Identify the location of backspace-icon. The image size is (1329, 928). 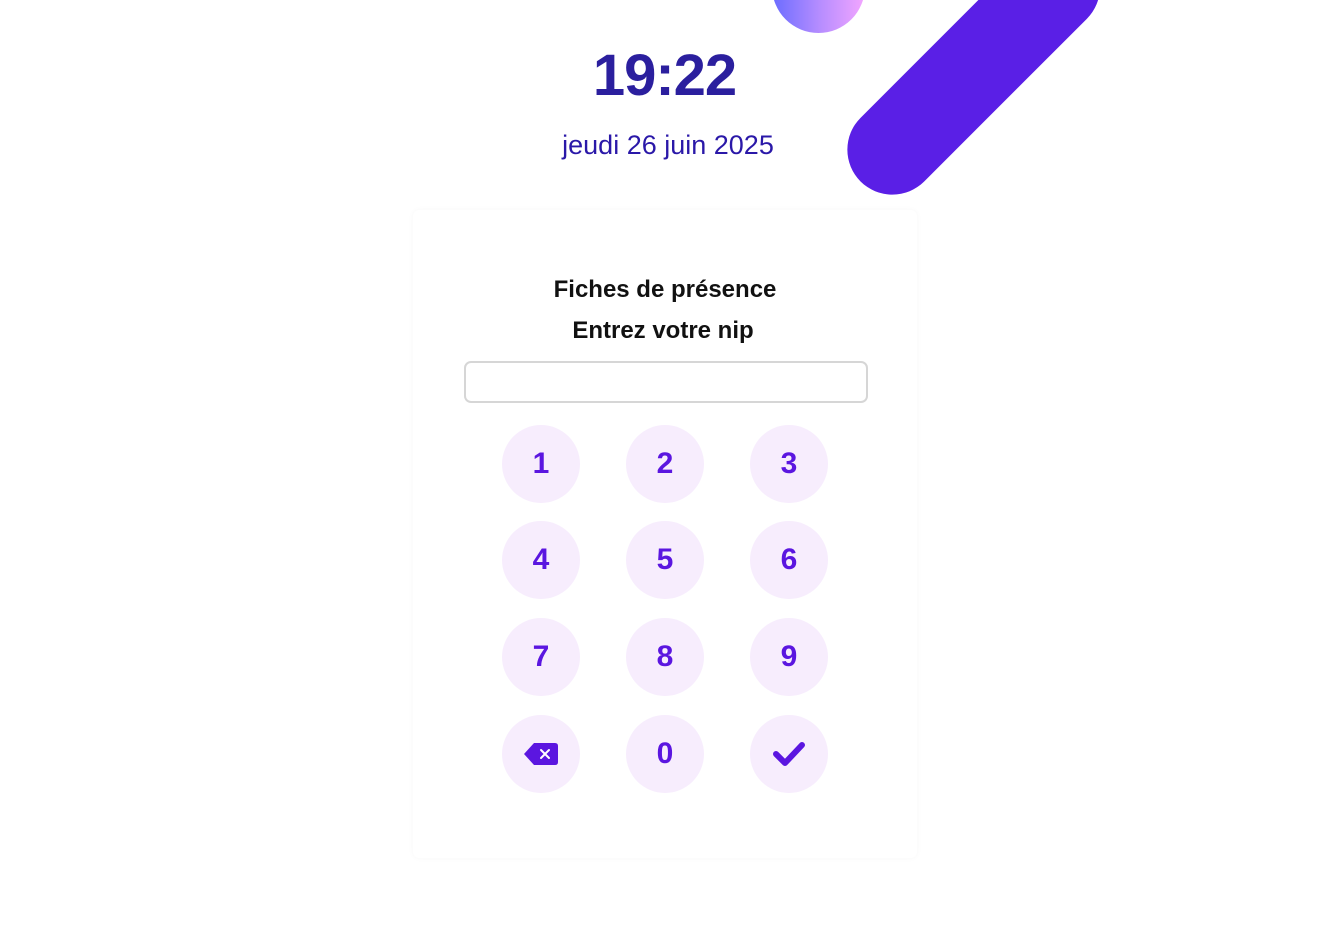
(541, 754).